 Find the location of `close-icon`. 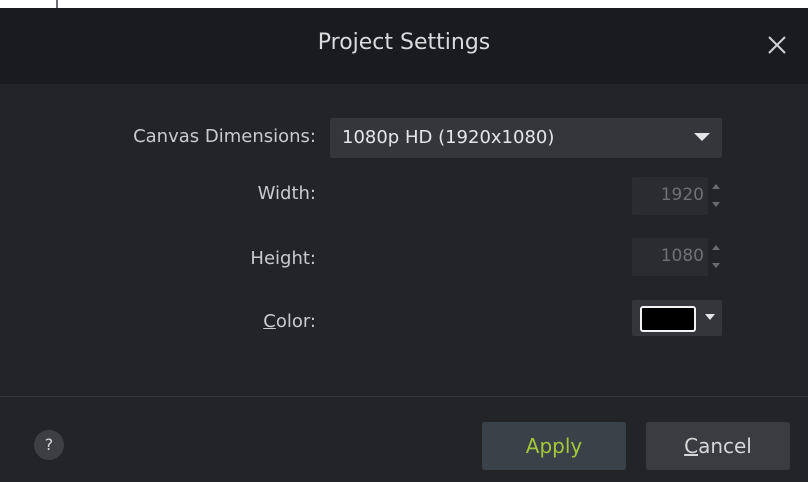

close-icon is located at coordinates (777, 45).